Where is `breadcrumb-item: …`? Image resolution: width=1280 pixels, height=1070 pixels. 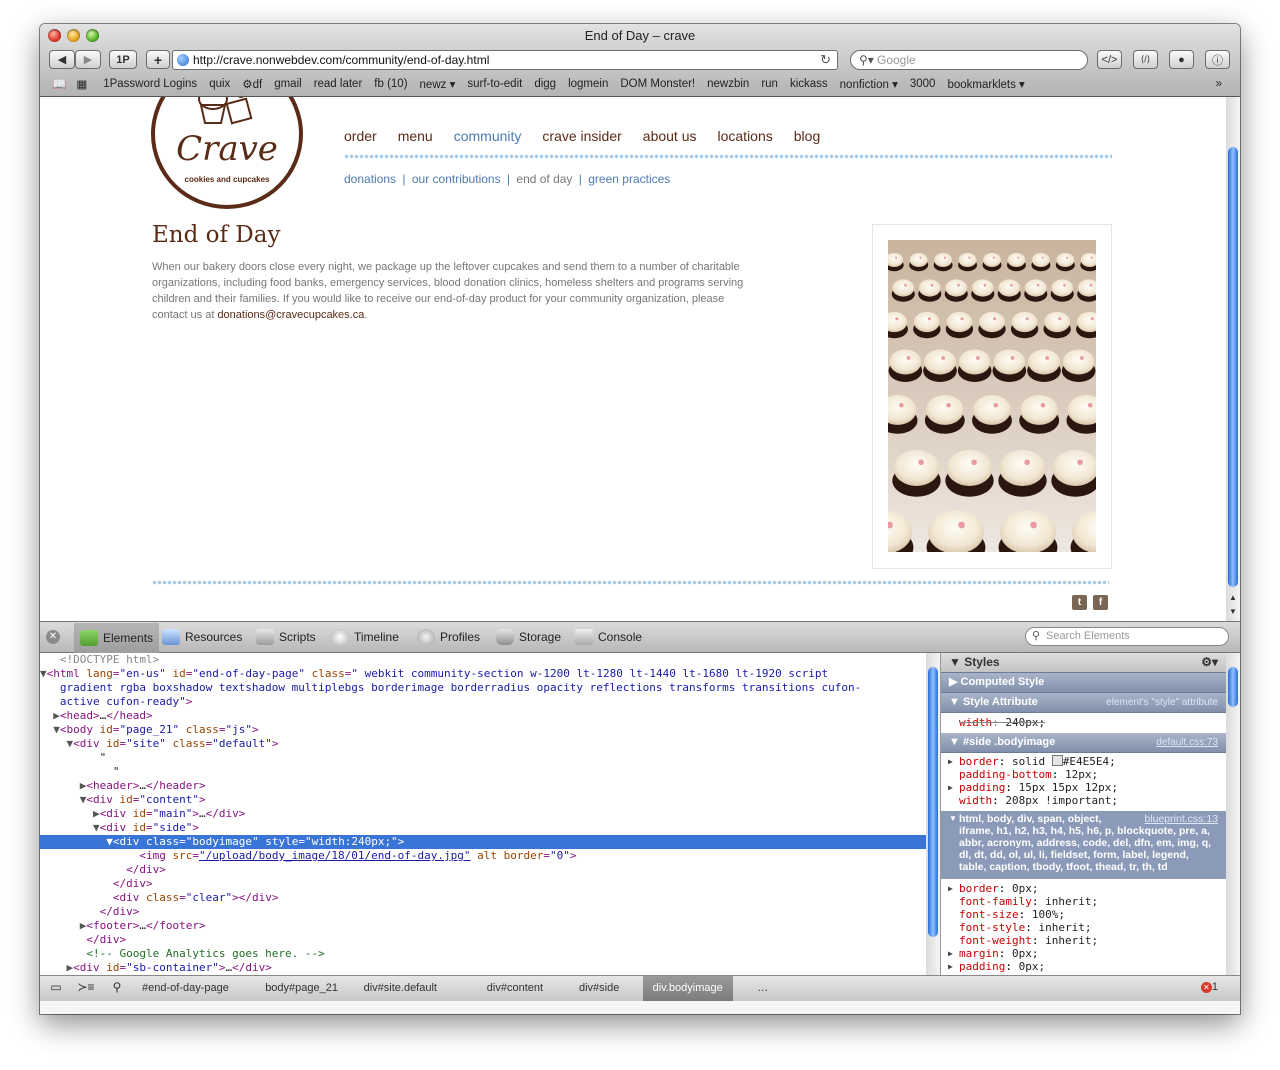 breadcrumb-item: … is located at coordinates (762, 988).